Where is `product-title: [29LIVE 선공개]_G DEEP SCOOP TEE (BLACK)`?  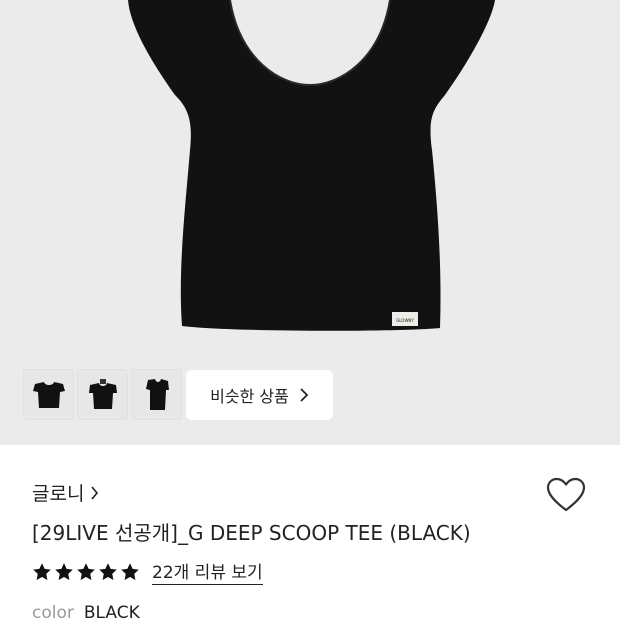 product-title: [29LIVE 선공개]_G DEEP SCOOP TEE (BLACK) is located at coordinates (251, 533).